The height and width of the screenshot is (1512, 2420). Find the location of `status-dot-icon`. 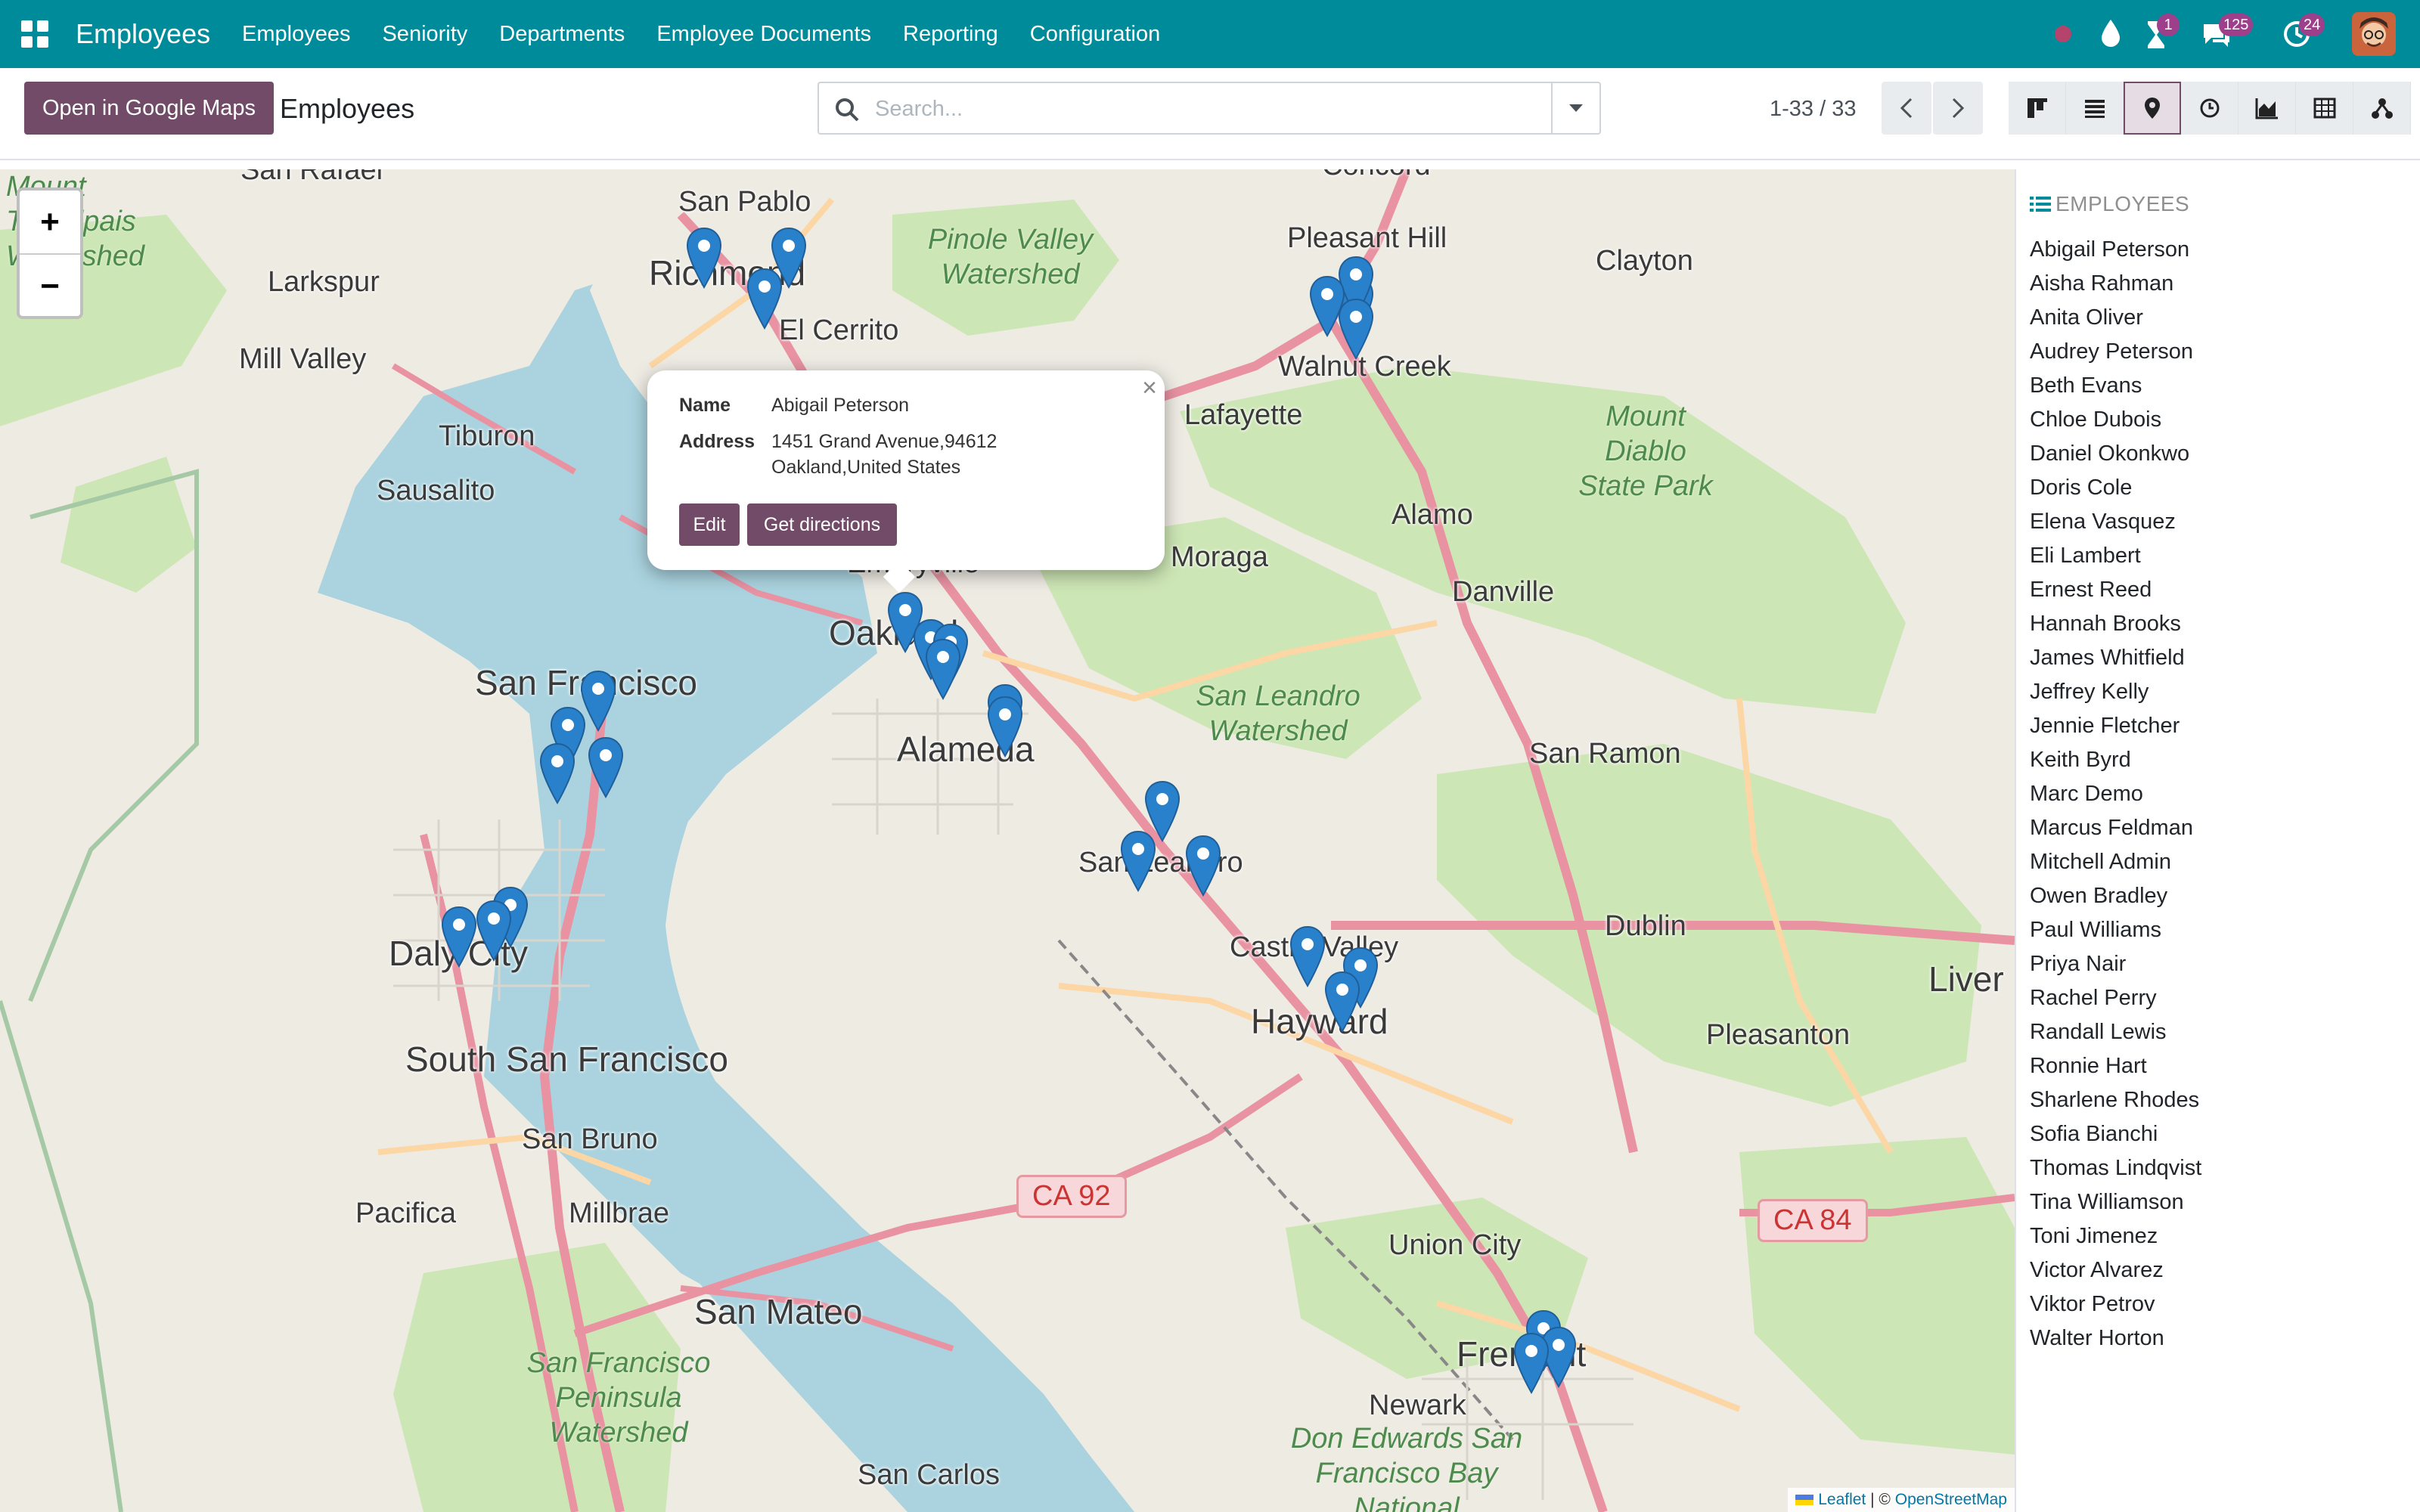

status-dot-icon is located at coordinates (2063, 34).